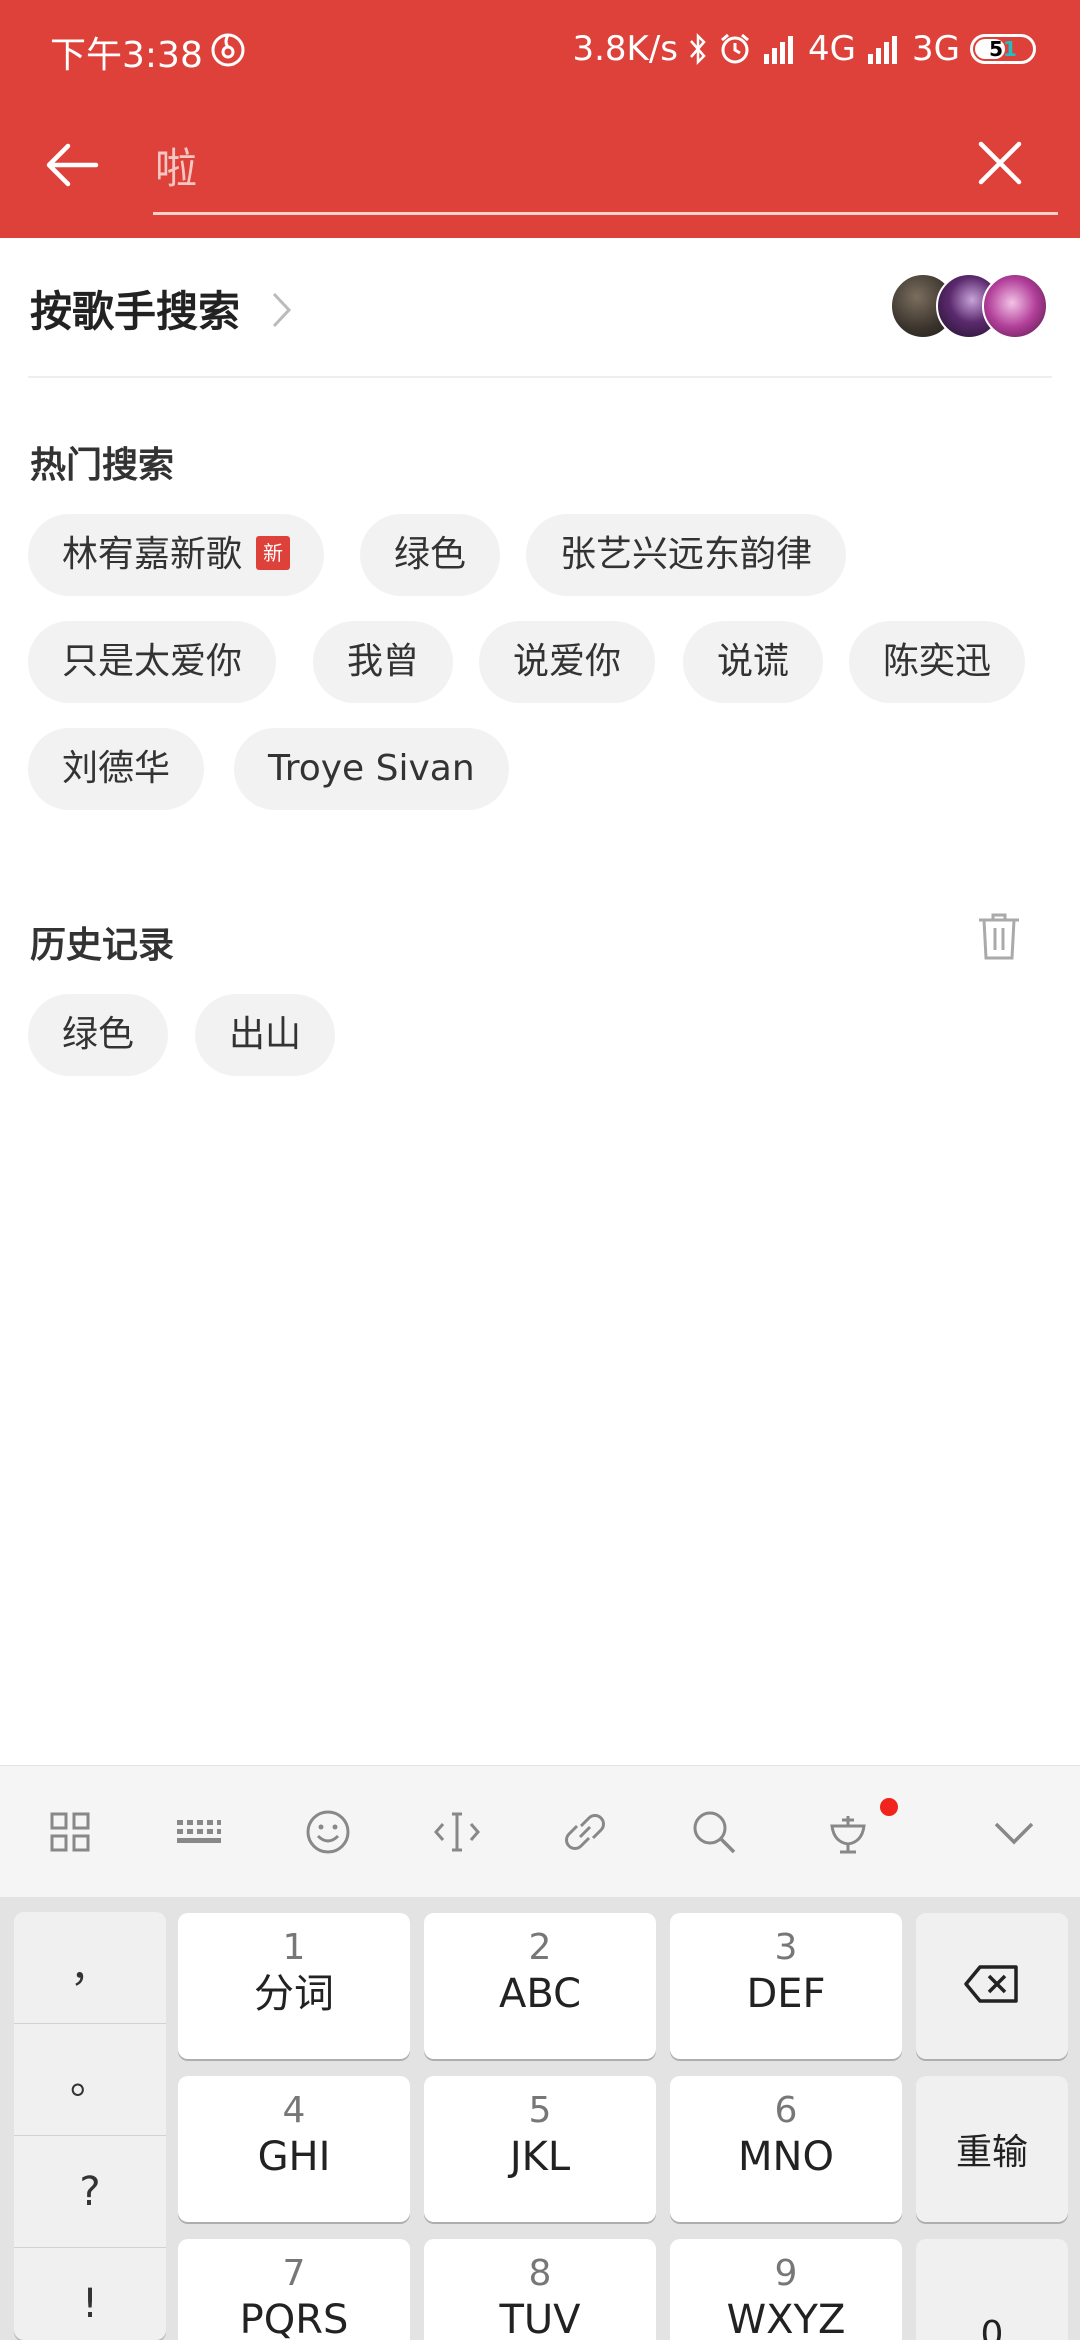 The image size is (1080, 2340). Describe the element at coordinates (371, 769) in the screenshot. I see `hot-tag: Troye Sivan` at that location.